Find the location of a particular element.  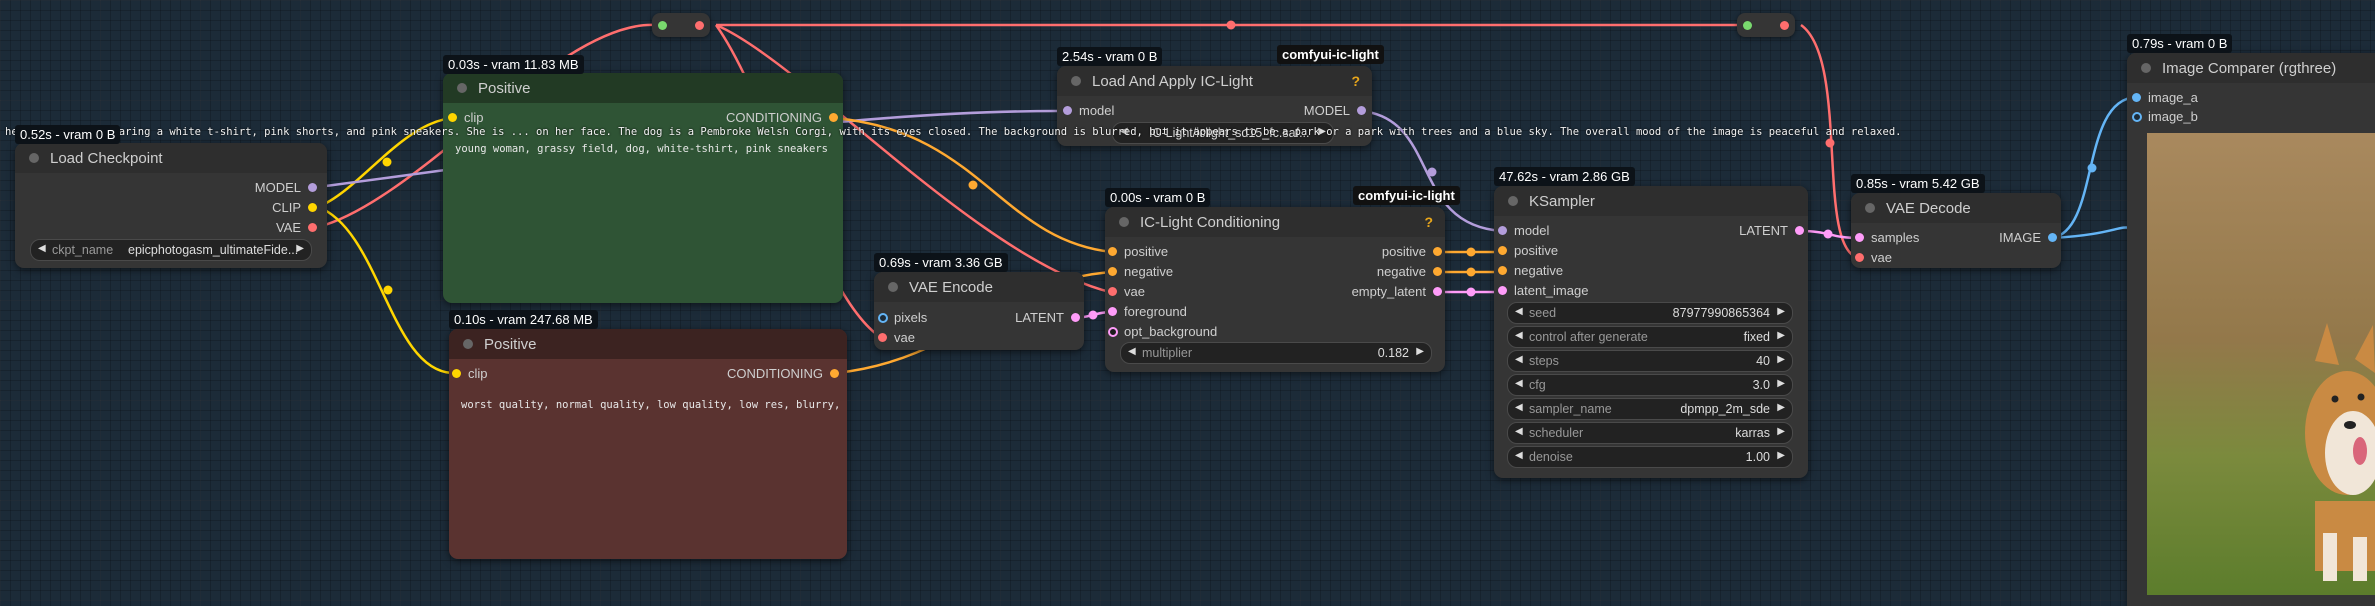

node-title-bar: IC-Light Conditioning ? is located at coordinates (1275, 222).